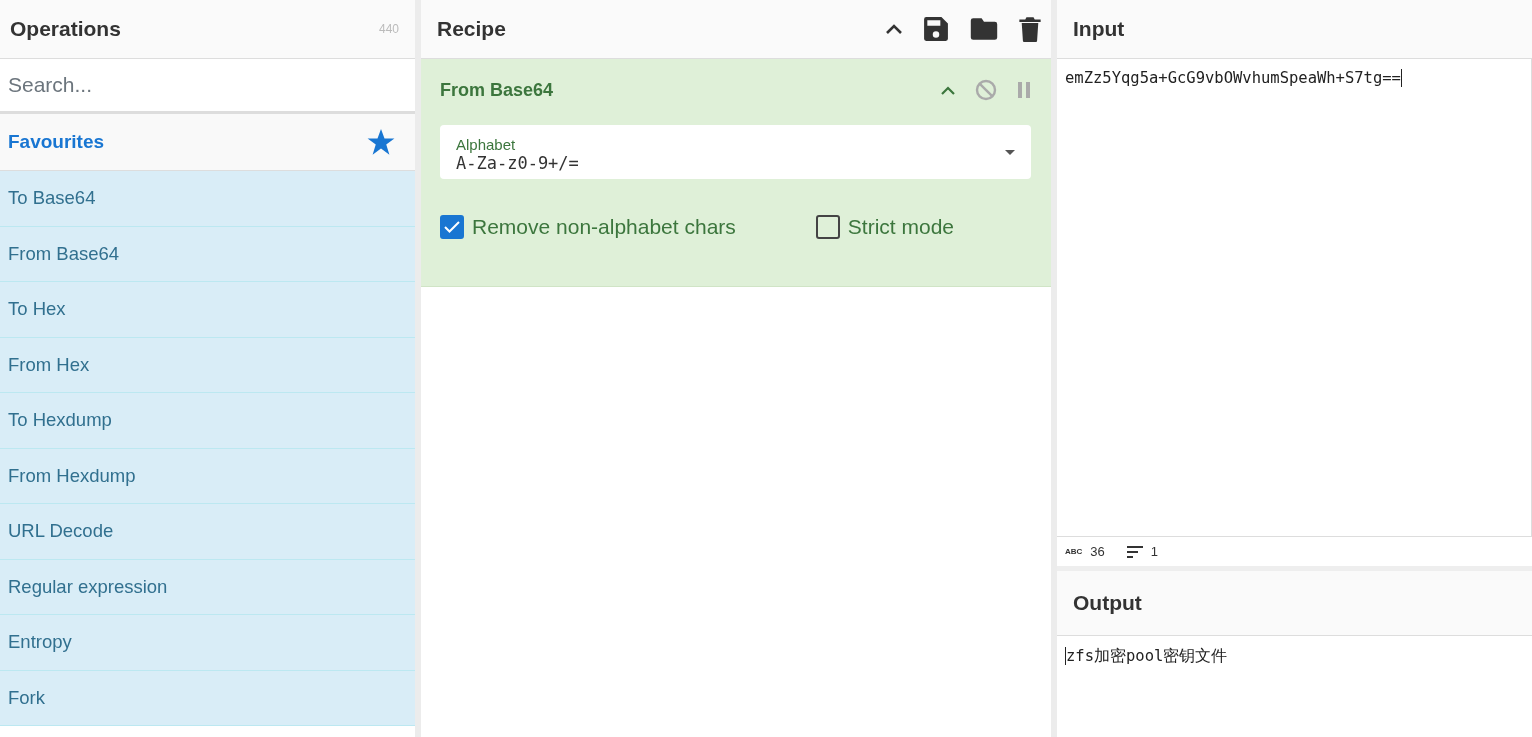  What do you see at coordinates (207, 476) in the screenshot?
I see `operation-item: From Hexdump` at bounding box center [207, 476].